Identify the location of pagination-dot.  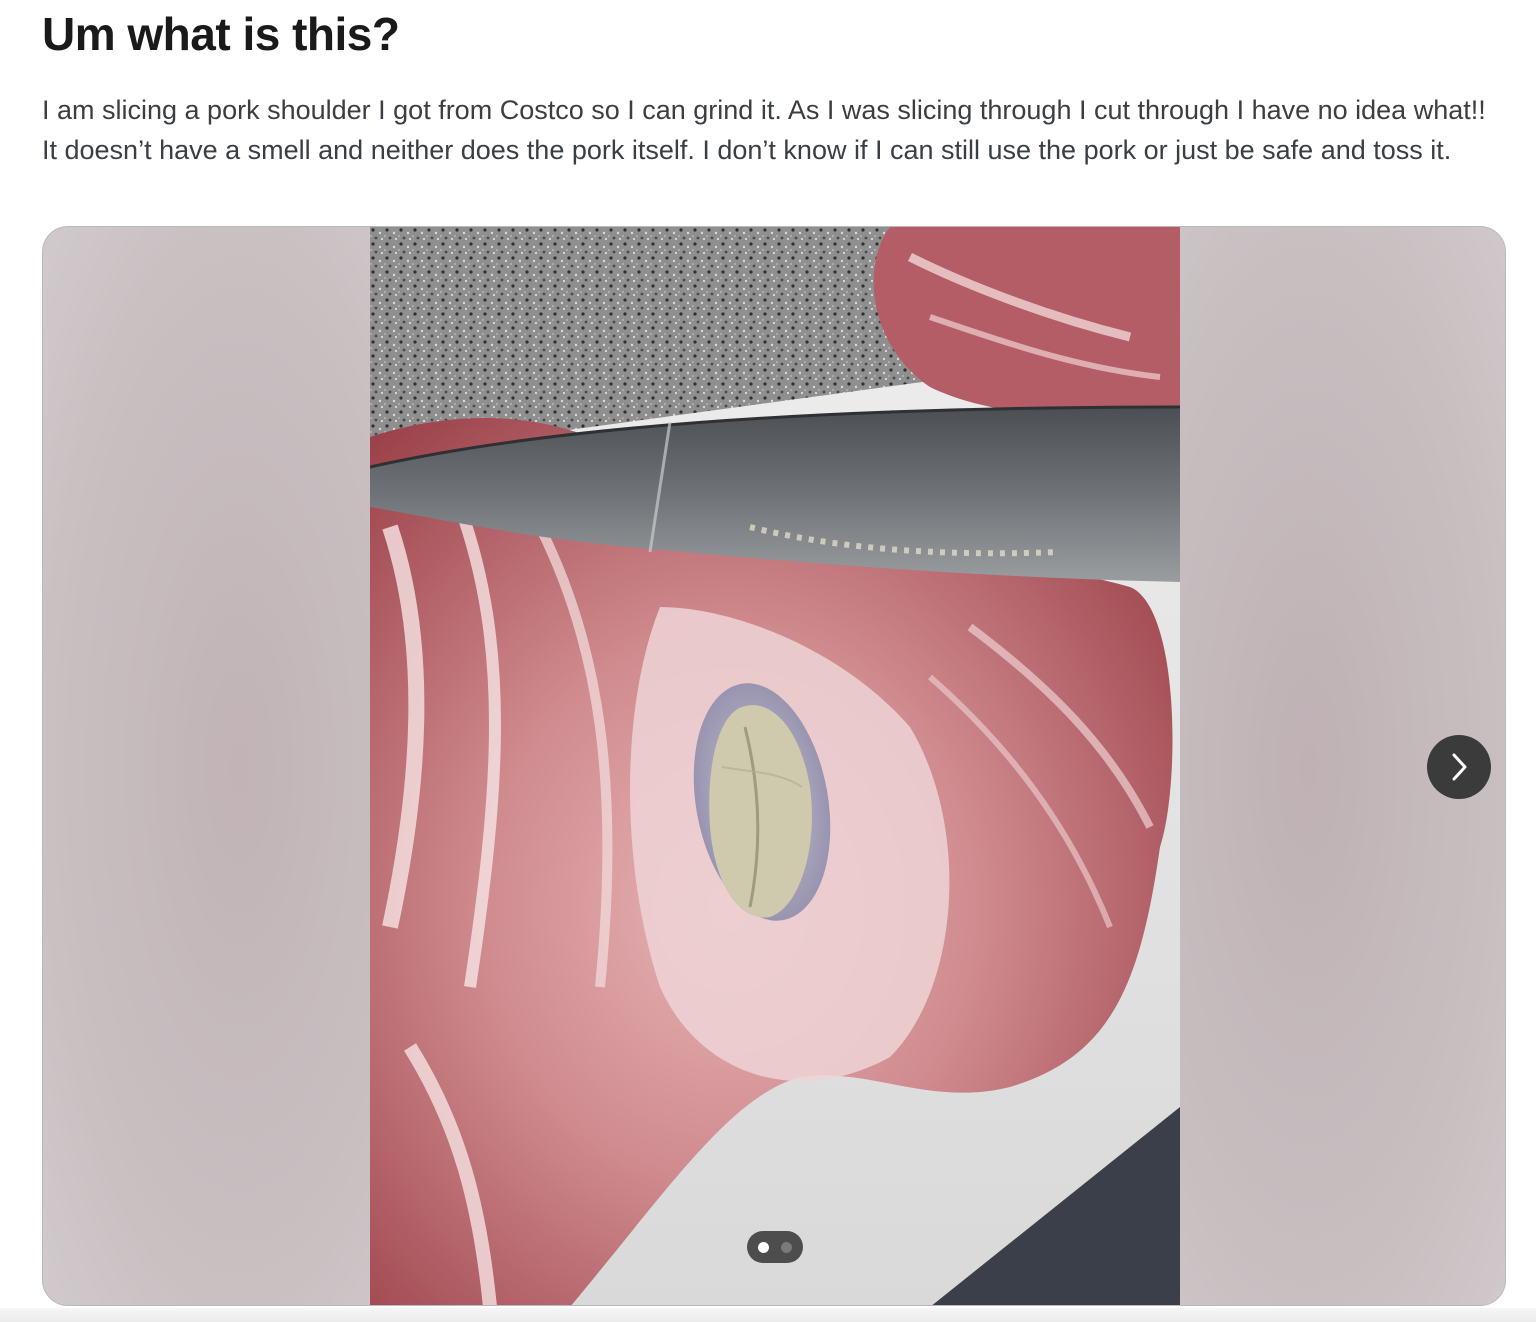
(786, 1247).